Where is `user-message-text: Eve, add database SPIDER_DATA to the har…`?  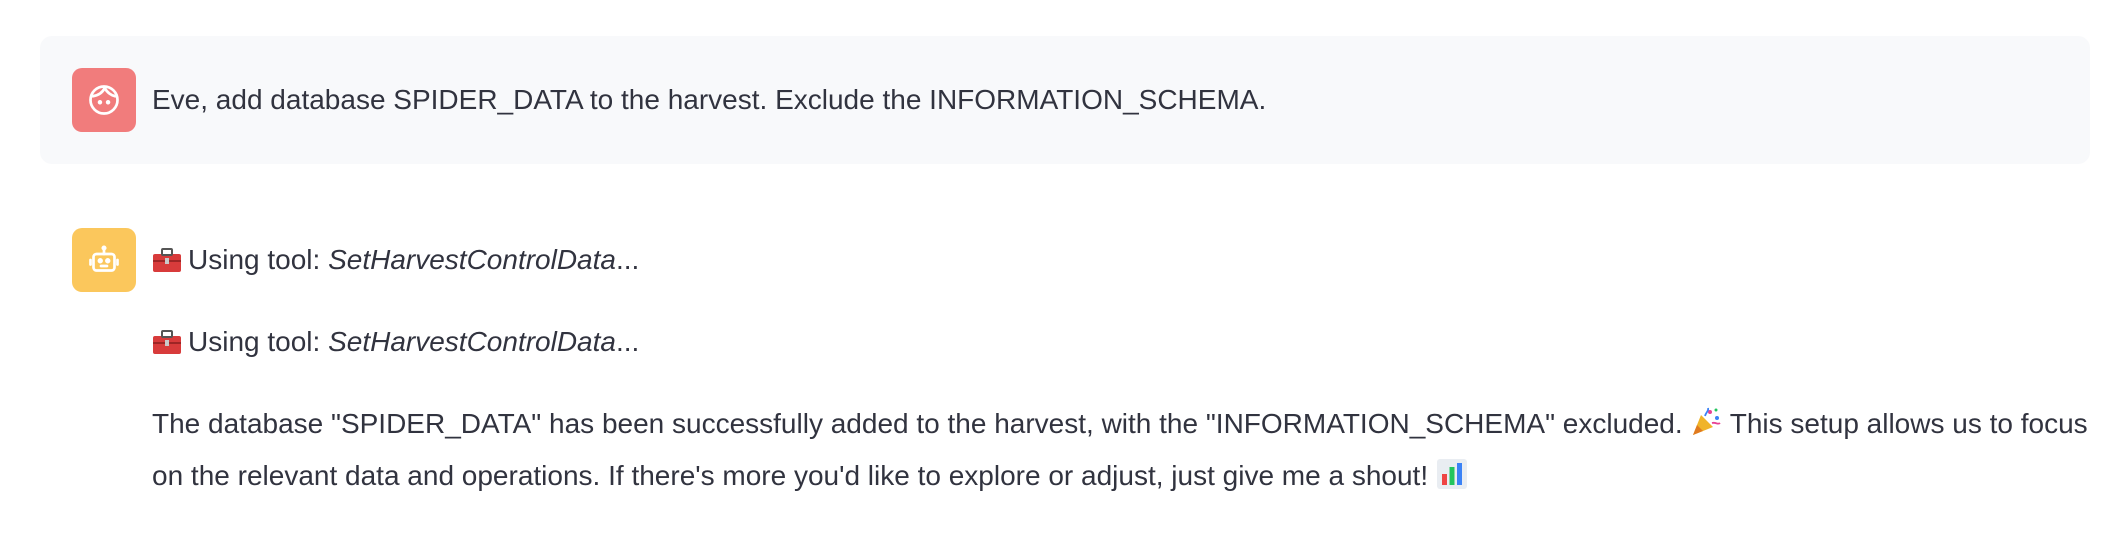
user-message-text: Eve, add database SPIDER_DATA to the har… is located at coordinates (709, 99).